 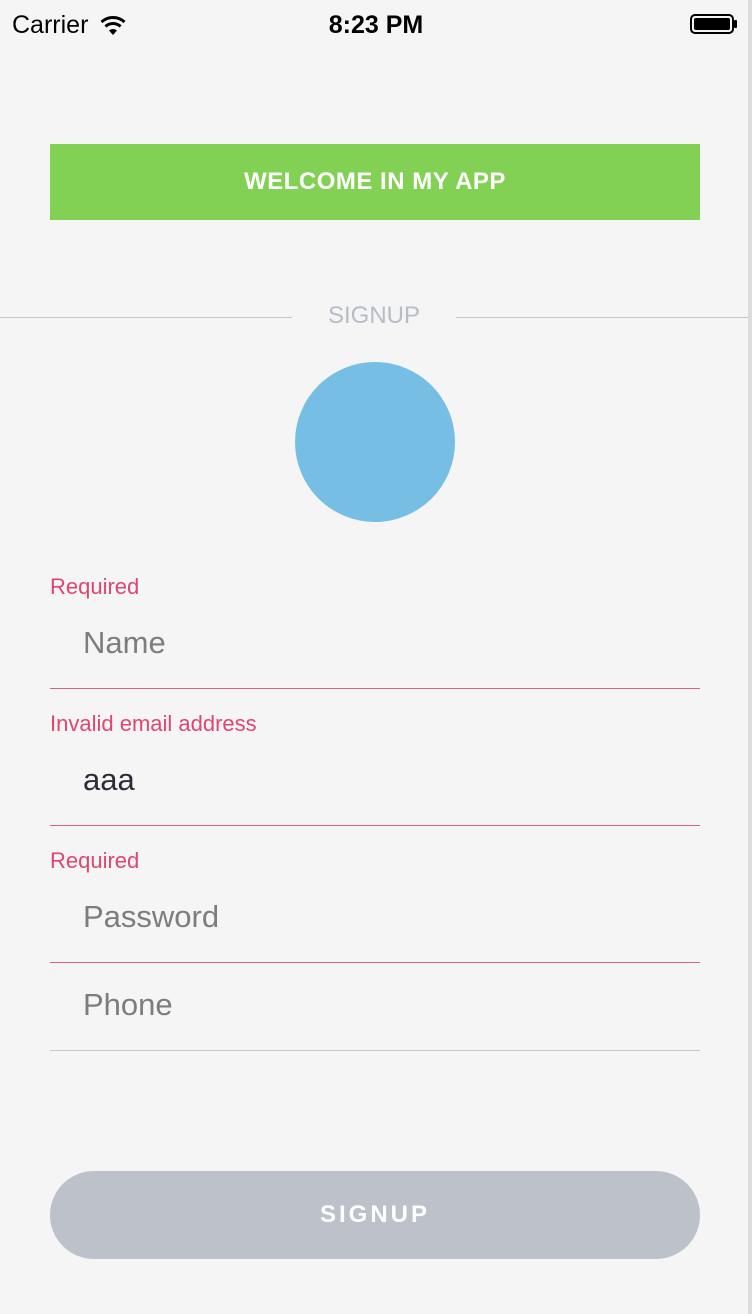 I want to click on signup-button: SIGNUP, so click(x=375, y=1215).